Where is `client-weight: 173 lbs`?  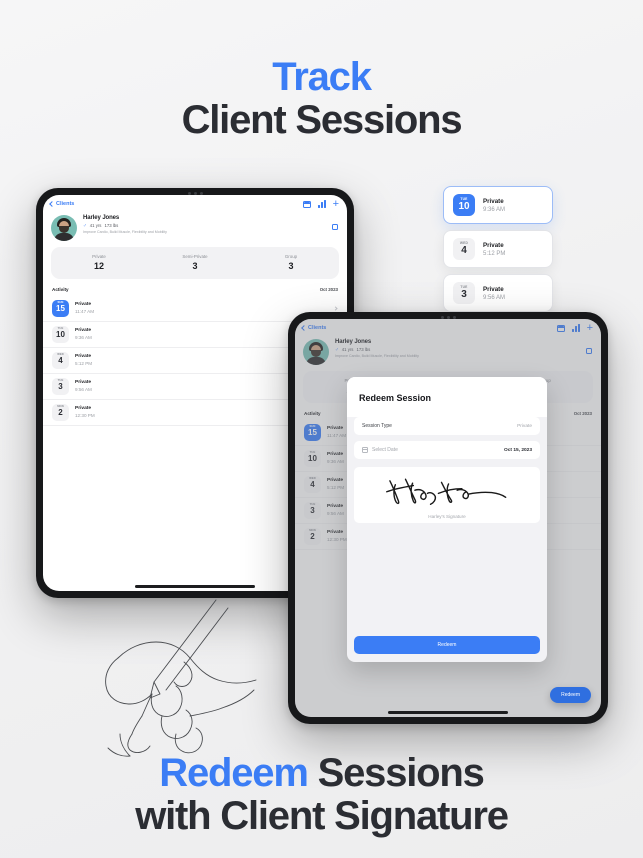
client-weight: 173 lbs is located at coordinates (111, 225).